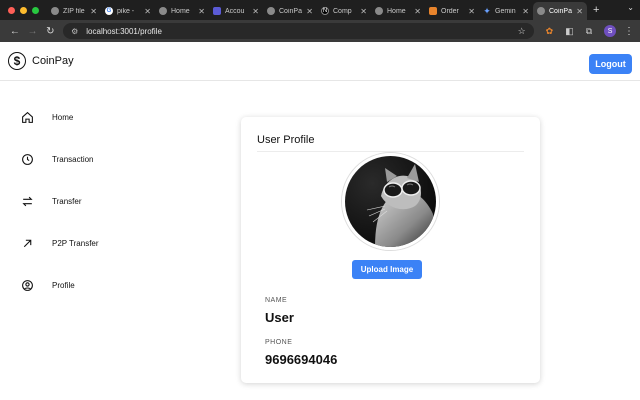 The height and width of the screenshot is (400, 640). I want to click on upload-image-button: Upload Image, so click(387, 269).